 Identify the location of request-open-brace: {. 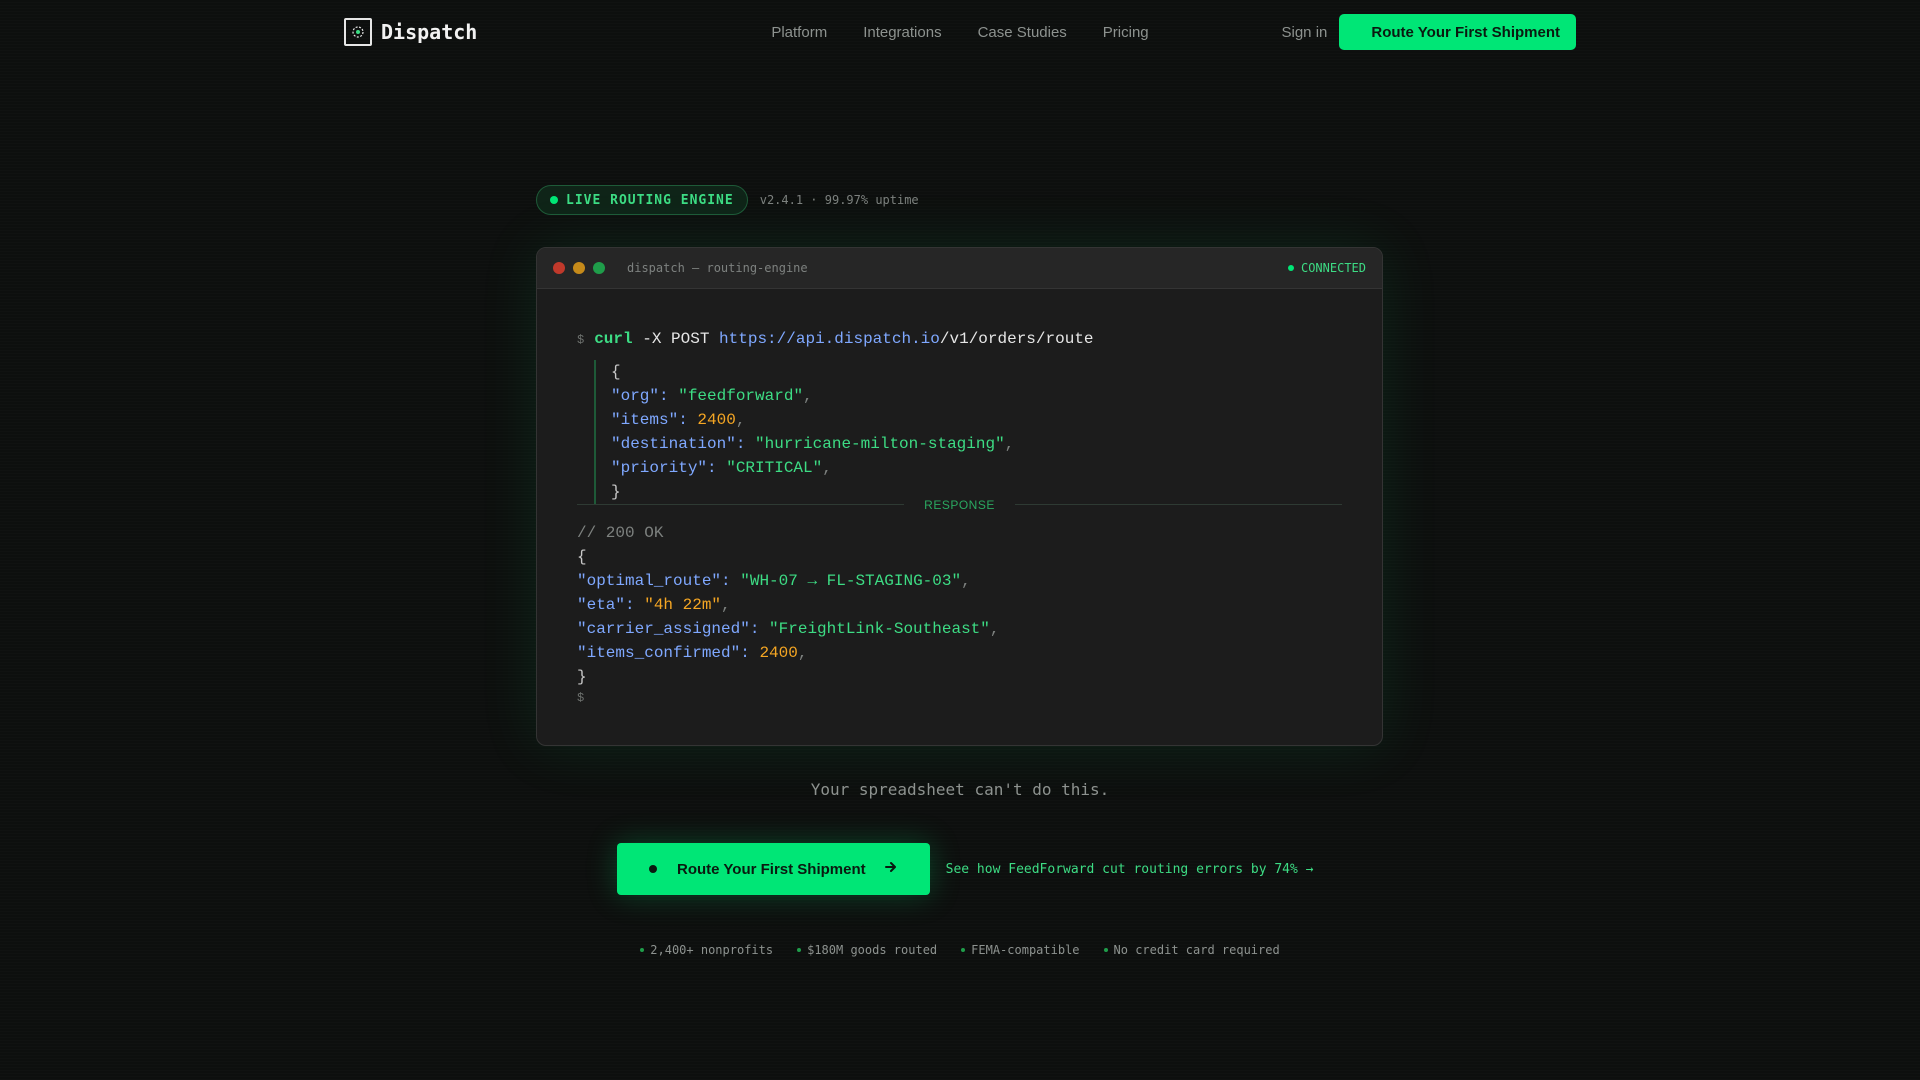
(616, 372).